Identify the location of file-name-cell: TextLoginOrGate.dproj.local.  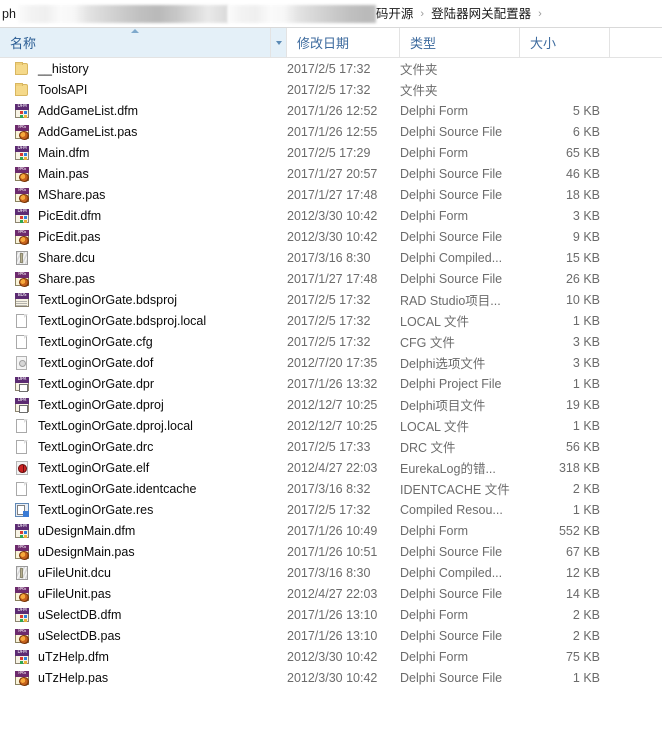
(143, 426).